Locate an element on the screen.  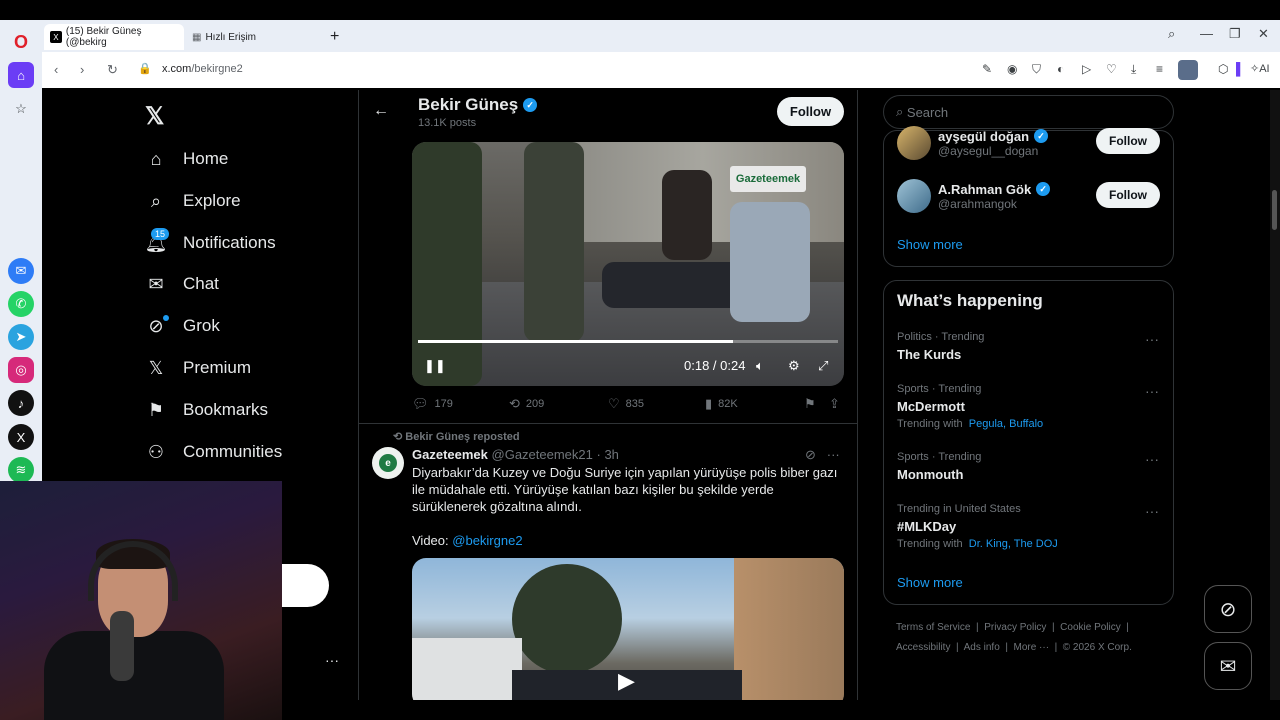
home-icon: ⌂ is located at coordinates (21, 75).